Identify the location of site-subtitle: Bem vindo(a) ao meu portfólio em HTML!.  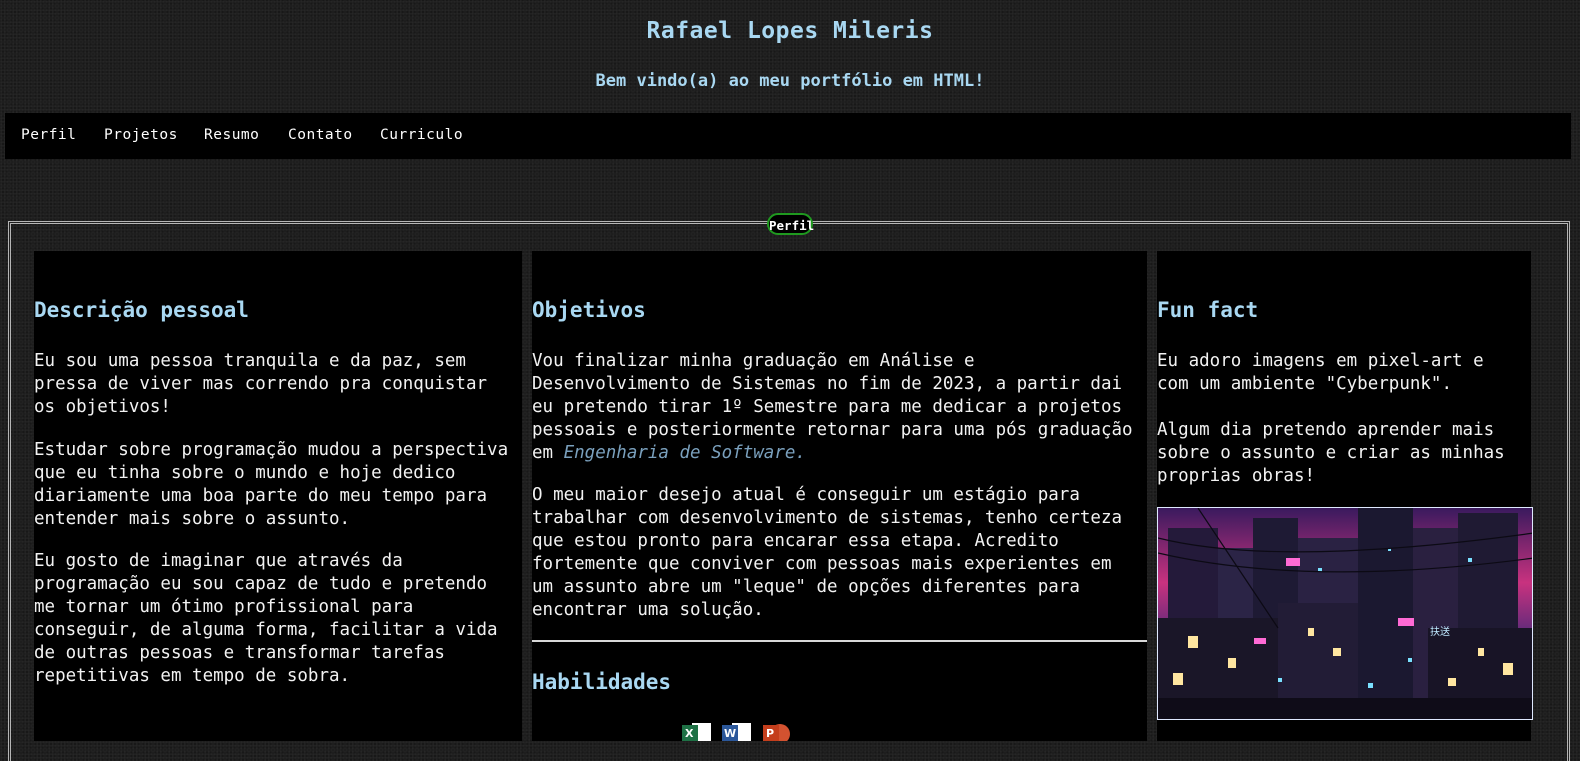
(790, 81).